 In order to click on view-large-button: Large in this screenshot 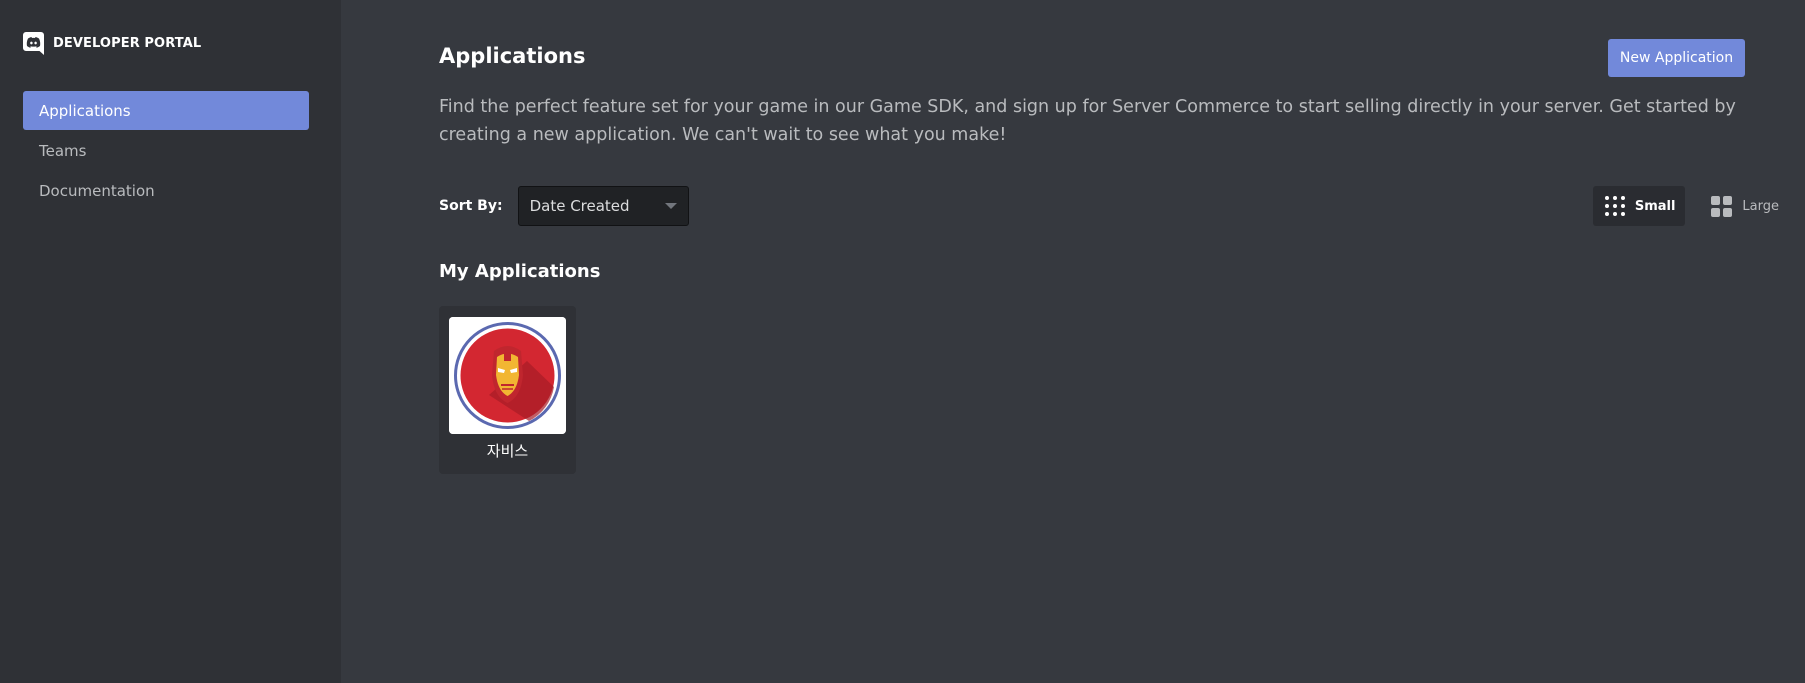, I will do `click(1744, 206)`.